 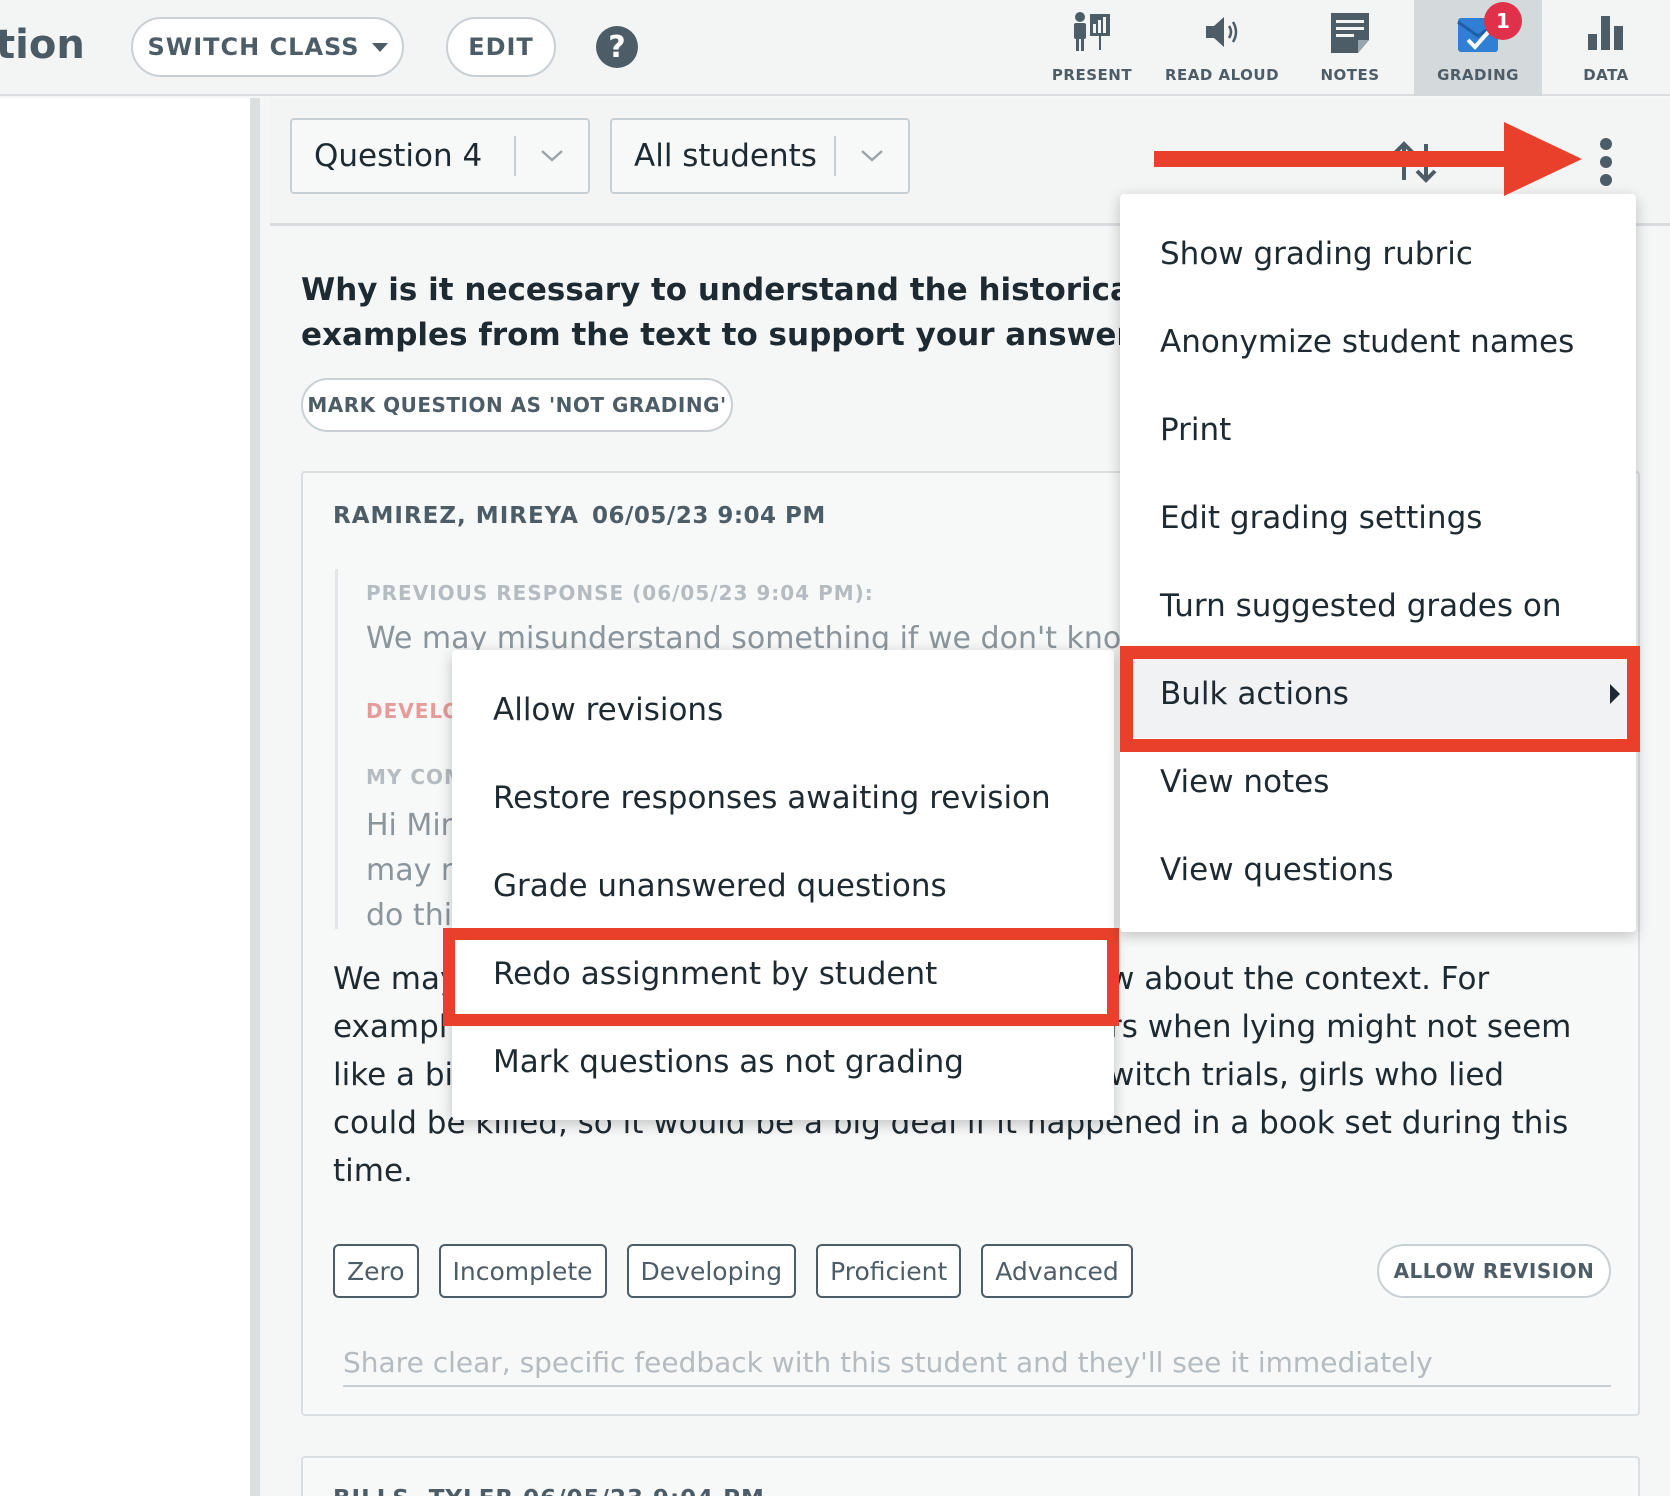 I want to click on switch-class-label: SWITCH CLASS, so click(x=253, y=47).